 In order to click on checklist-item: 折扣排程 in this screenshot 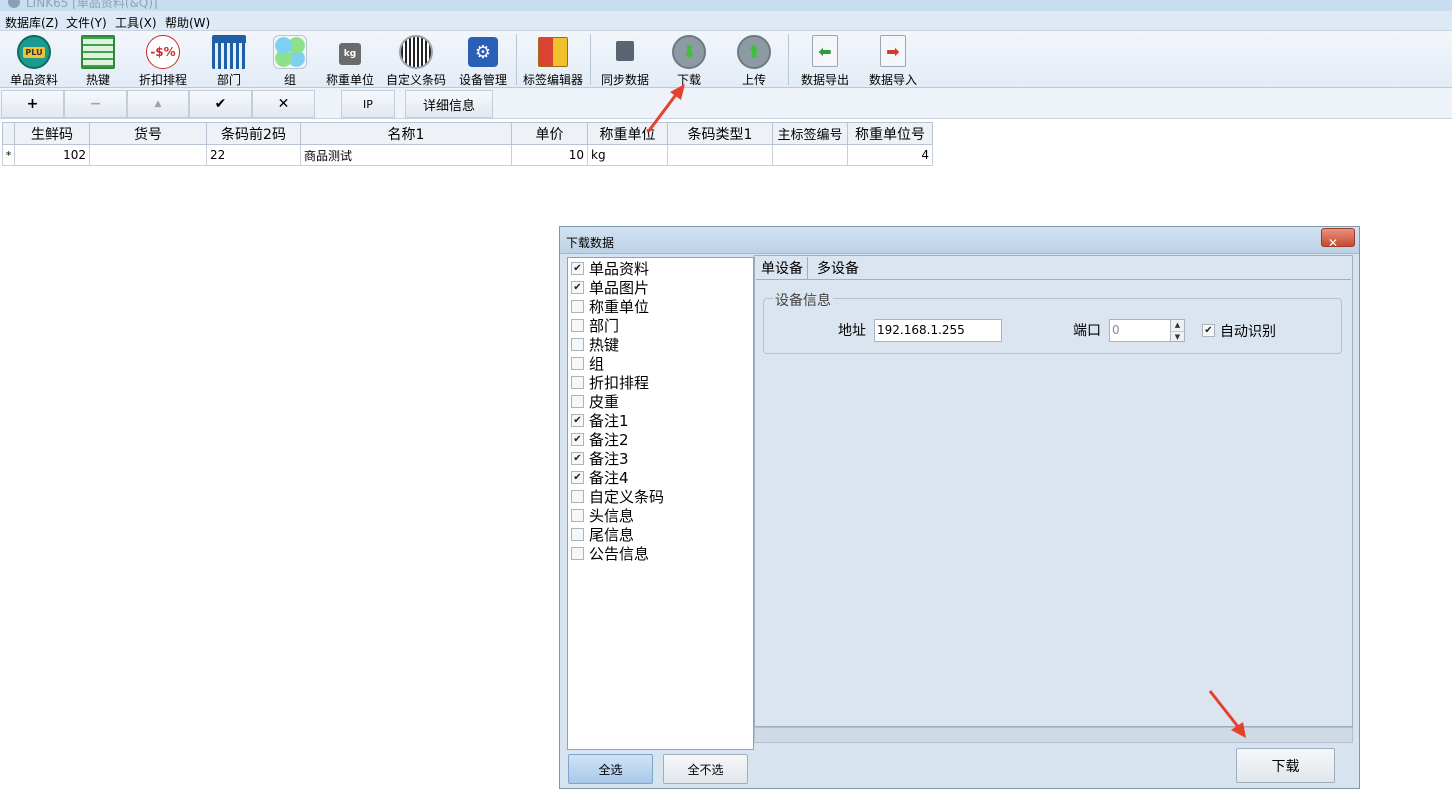, I will do `click(610, 382)`.